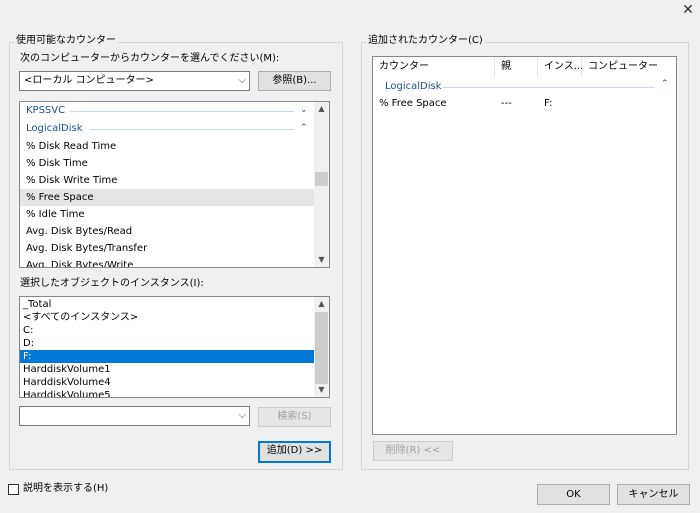 This screenshot has height=513, width=700. What do you see at coordinates (506, 103) in the screenshot?
I see `cell-parent: ---` at bounding box center [506, 103].